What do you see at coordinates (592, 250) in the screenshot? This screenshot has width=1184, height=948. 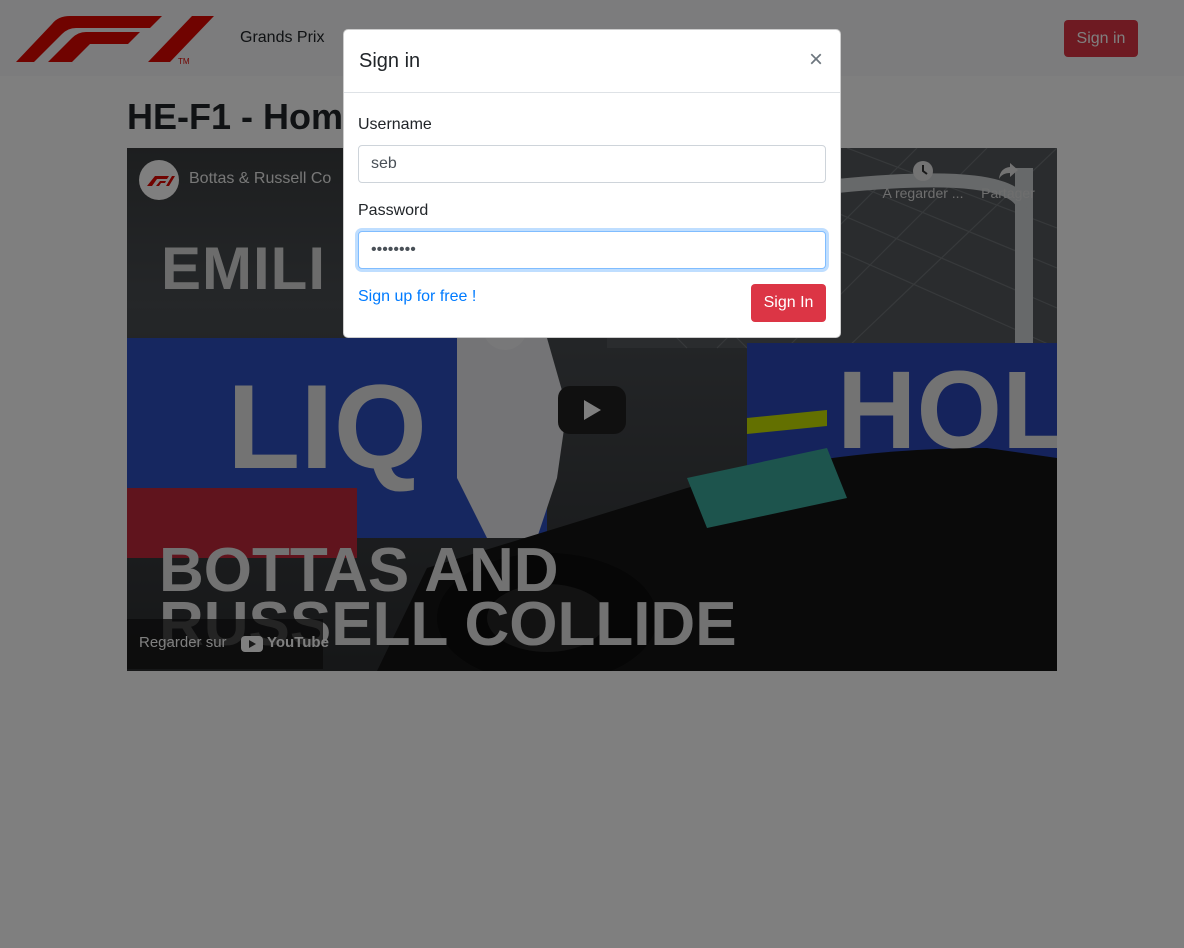 I see `password-input` at bounding box center [592, 250].